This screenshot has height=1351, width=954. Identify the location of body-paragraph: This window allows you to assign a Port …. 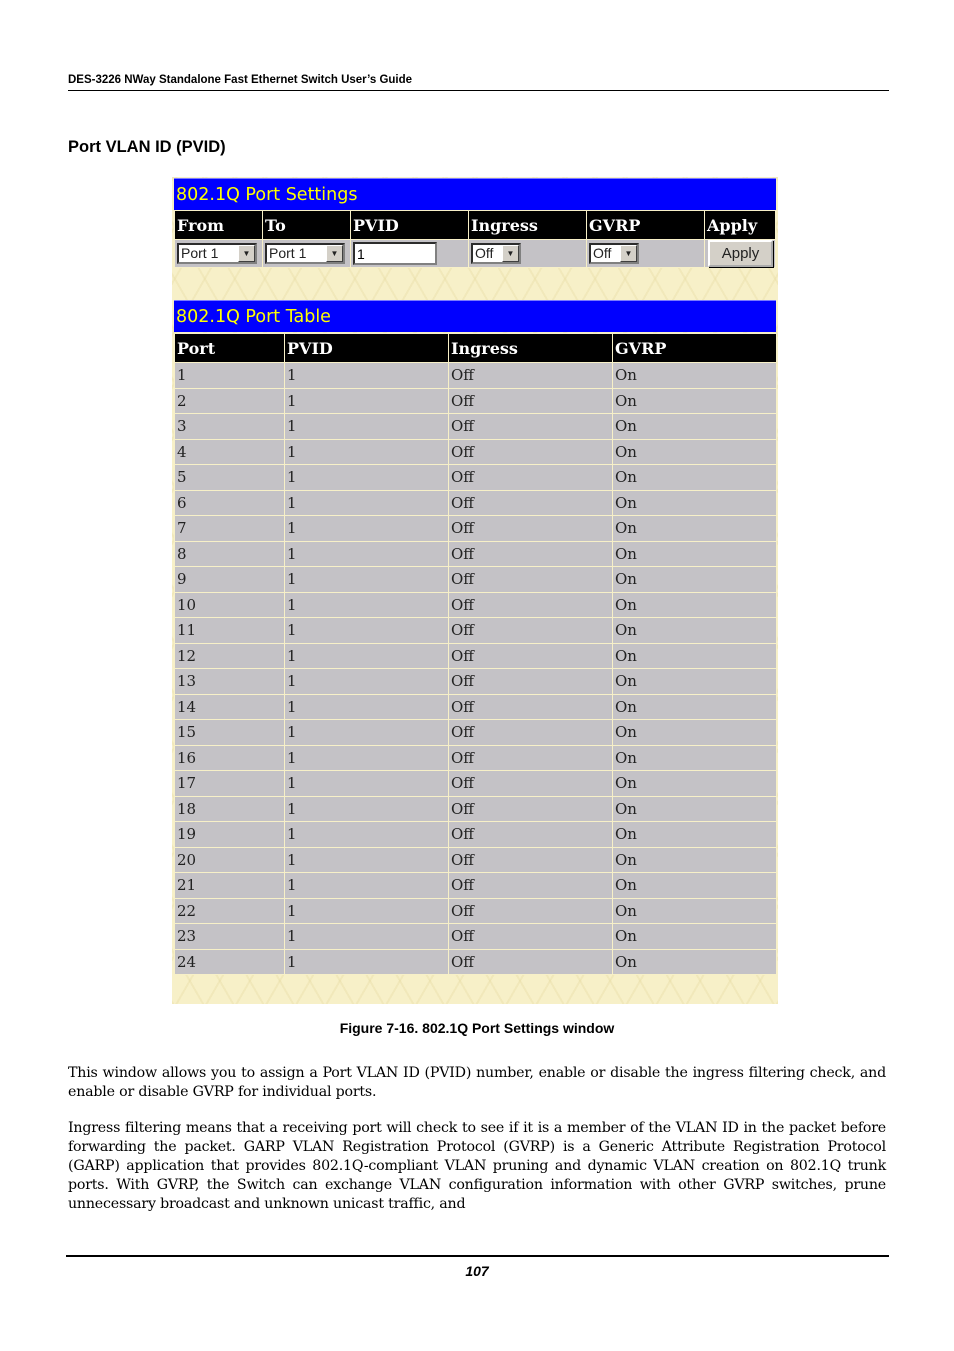
(477, 1082).